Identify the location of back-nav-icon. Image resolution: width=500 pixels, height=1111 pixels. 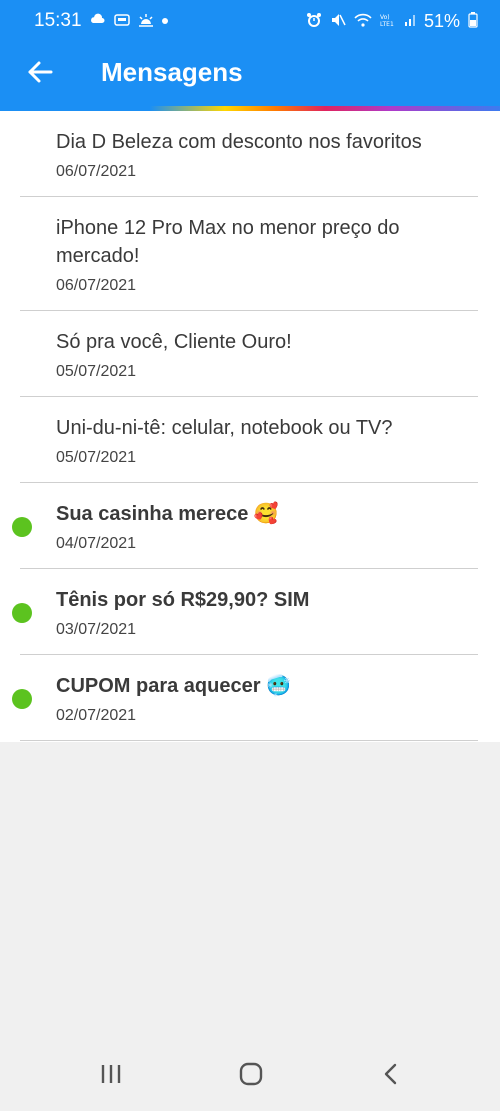
(391, 1076).